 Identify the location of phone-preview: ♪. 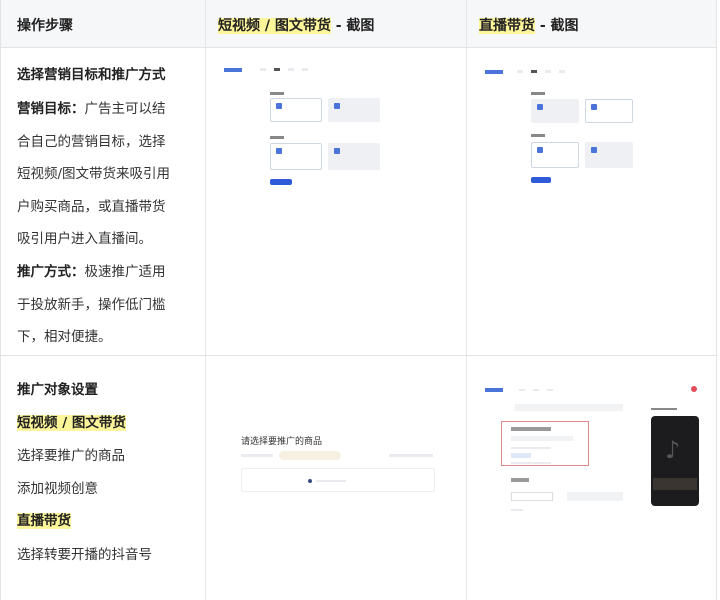
(675, 461).